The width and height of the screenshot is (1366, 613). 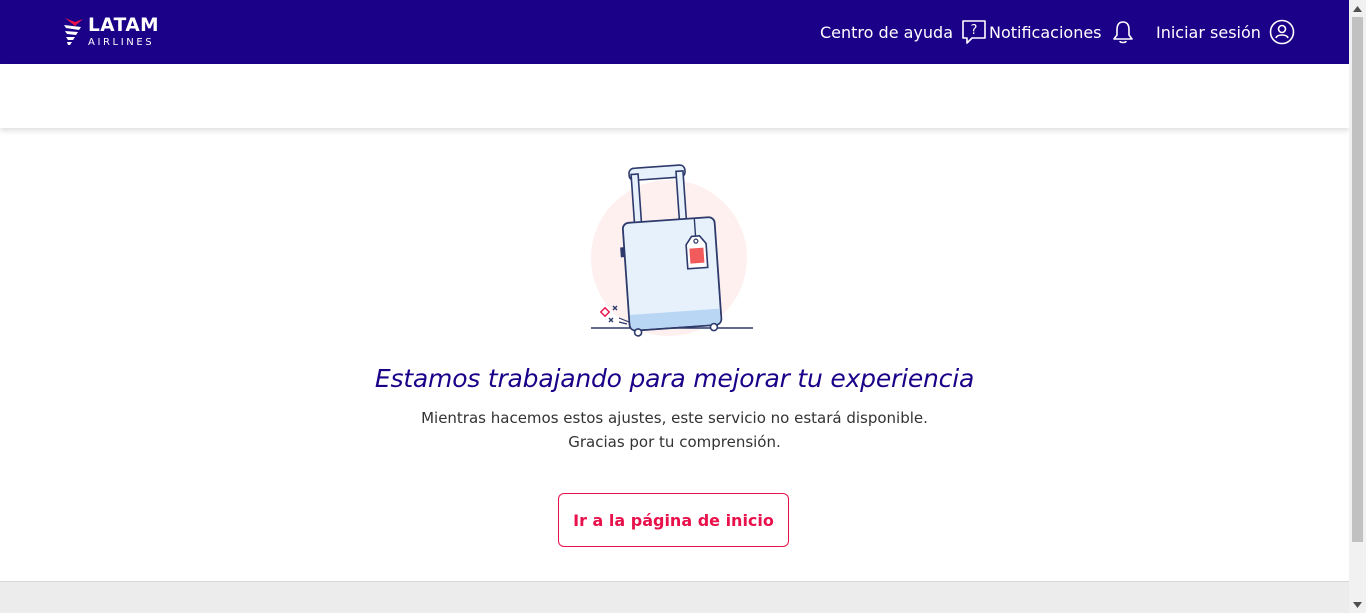 What do you see at coordinates (674, 96) in the screenshot?
I see `secondary-bar` at bounding box center [674, 96].